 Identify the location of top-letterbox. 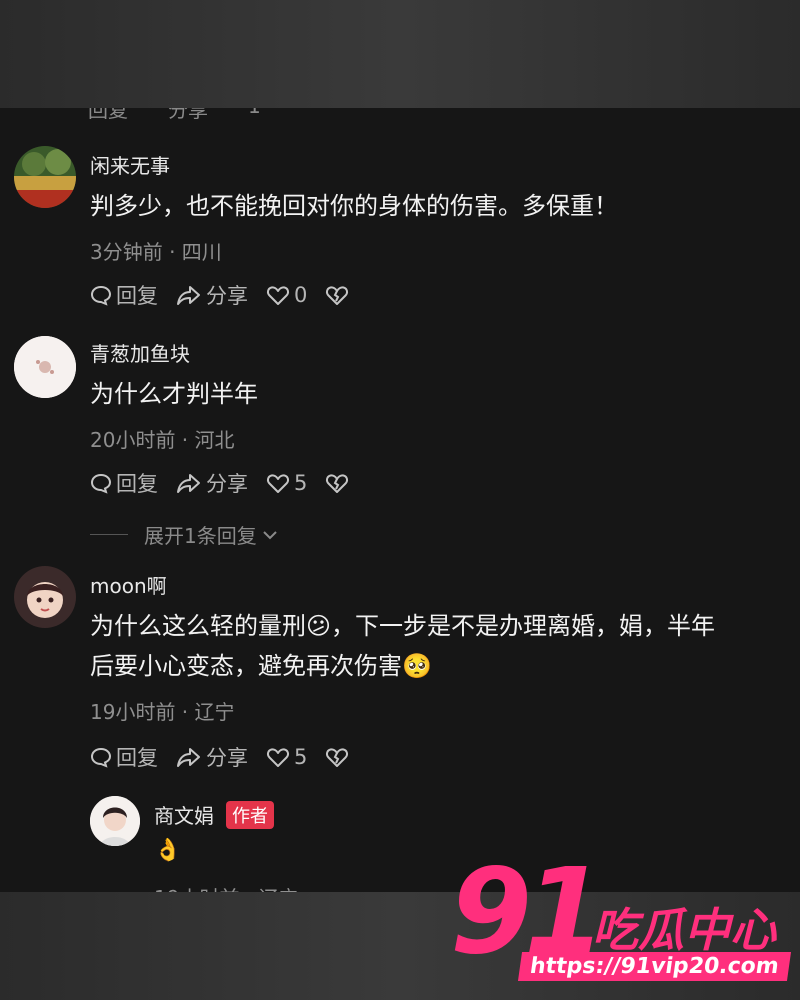
(400, 54).